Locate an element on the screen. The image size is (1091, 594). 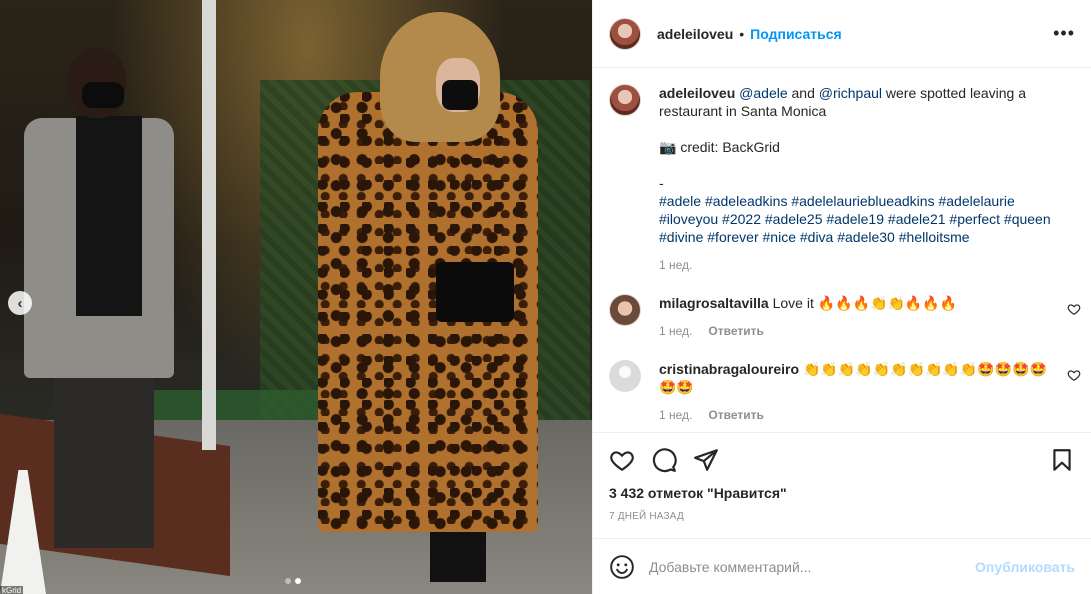
caption-and: and is located at coordinates (803, 93).